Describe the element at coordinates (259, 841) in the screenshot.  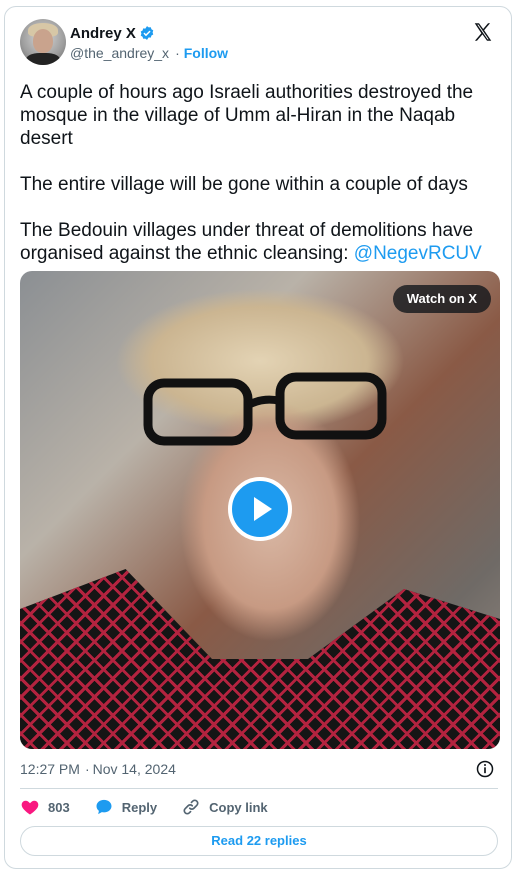
I see `read-replies-button: Read 22 replies` at that location.